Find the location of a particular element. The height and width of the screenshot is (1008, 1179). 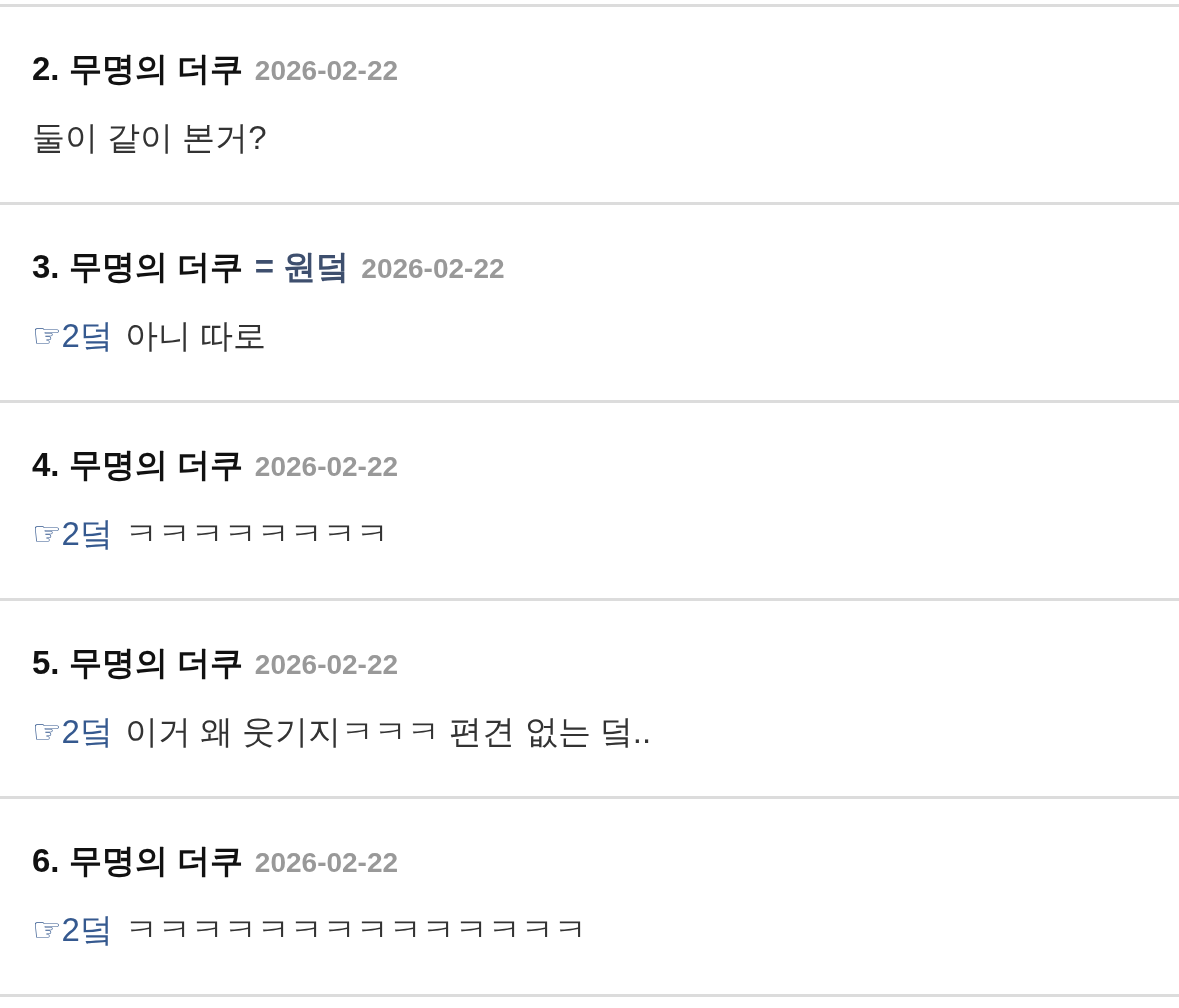

comment-text: ㅋㅋㅋㅋㅋㅋㅋㅋㅋㅋㅋㅋㅋㅋ is located at coordinates (355, 930).